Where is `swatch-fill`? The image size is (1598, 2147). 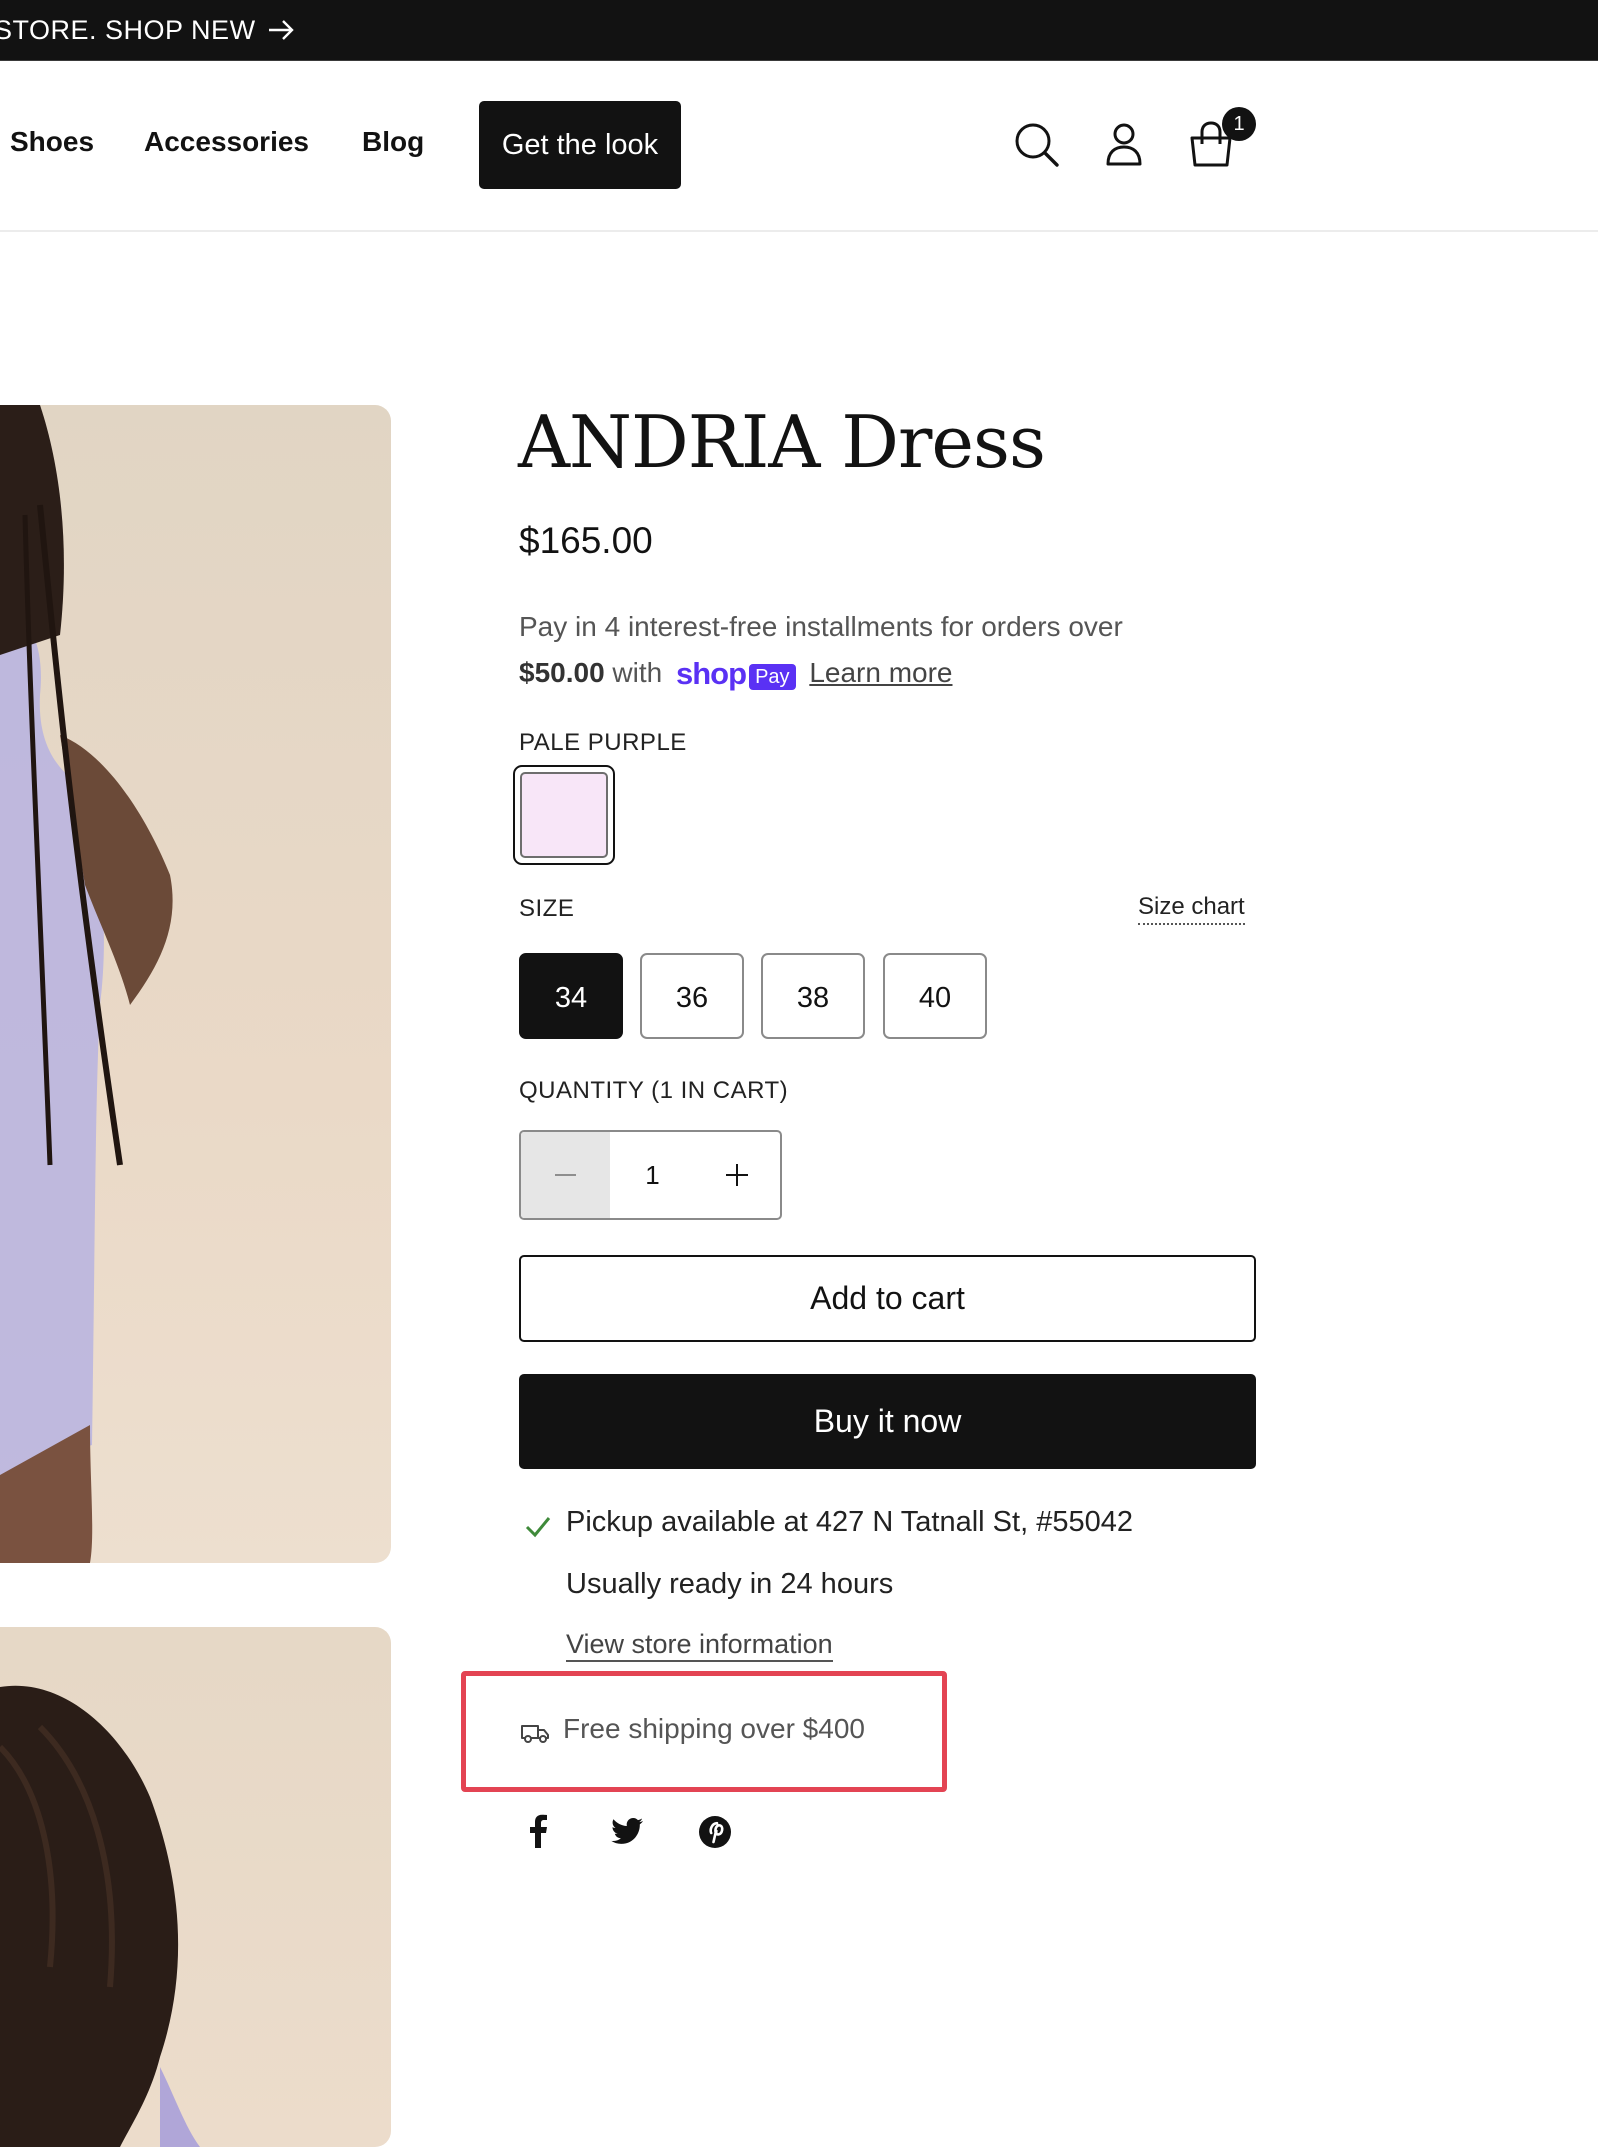 swatch-fill is located at coordinates (564, 815).